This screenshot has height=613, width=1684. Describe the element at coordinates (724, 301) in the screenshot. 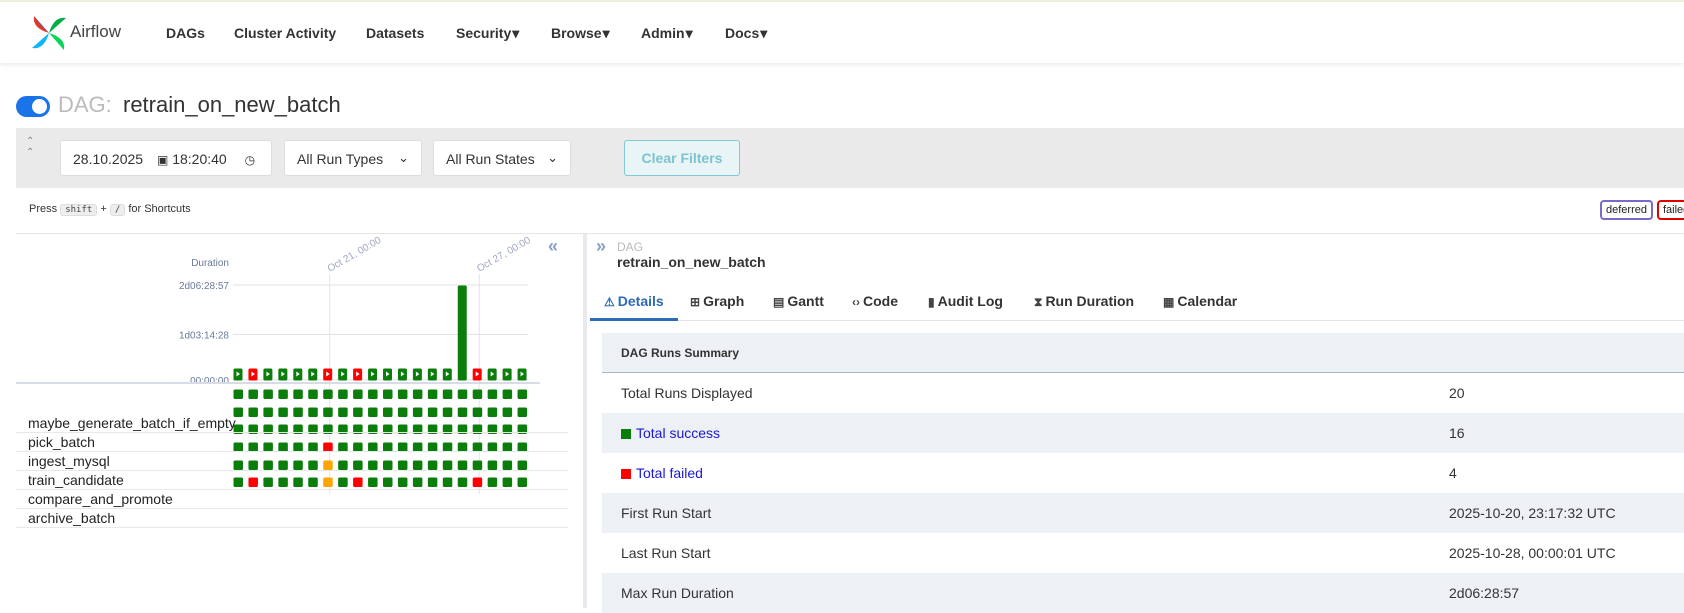

I see `tab-label: Graph` at that location.